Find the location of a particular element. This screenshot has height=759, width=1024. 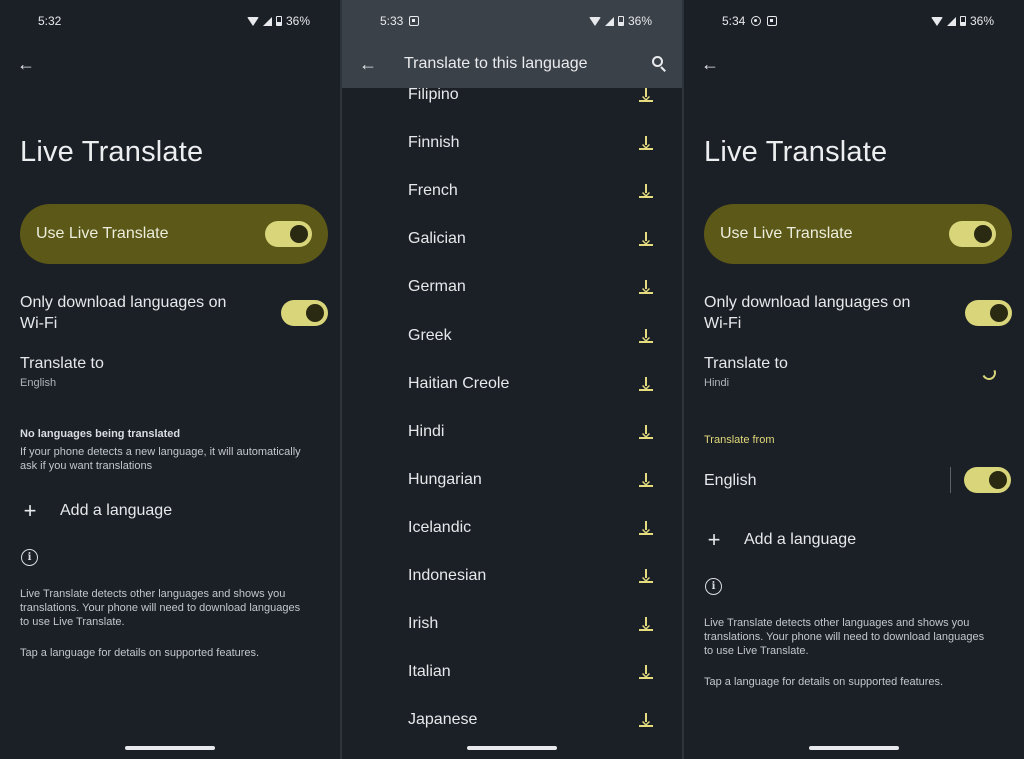

language-name: Japanese is located at coordinates (443, 720).